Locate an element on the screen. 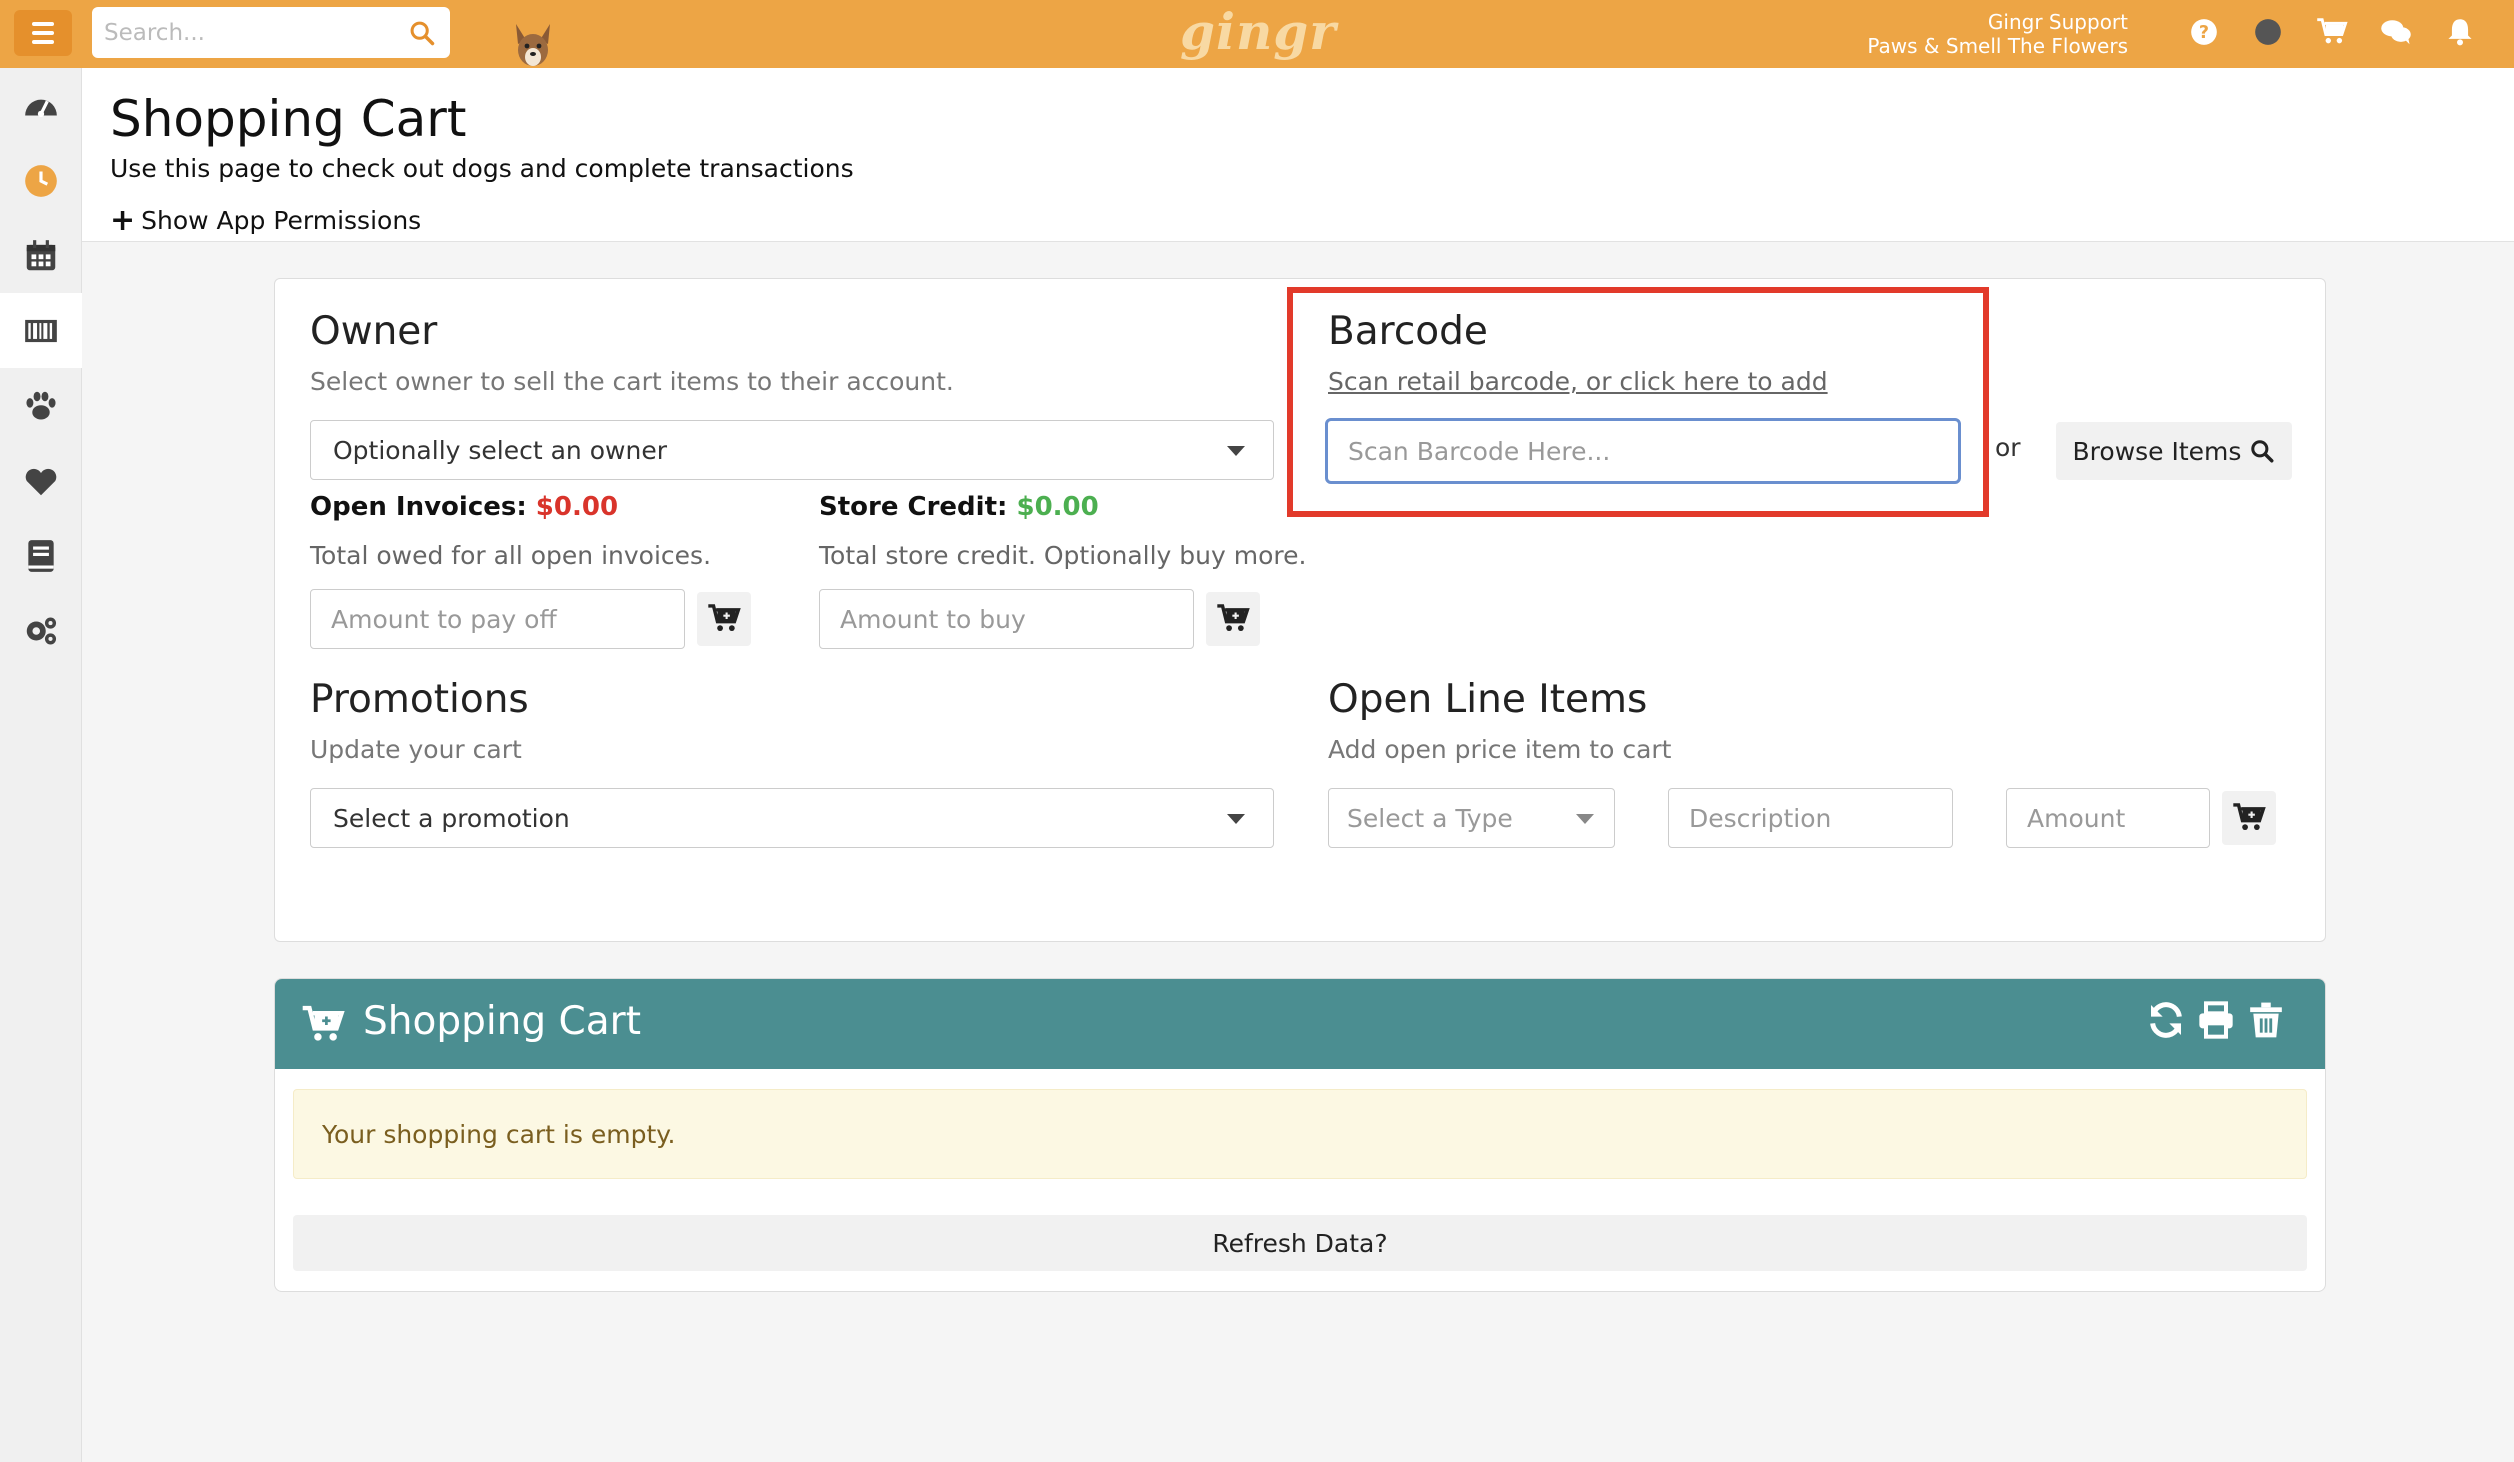 The image size is (2514, 1462). bell-icon is located at coordinates (2460, 32).